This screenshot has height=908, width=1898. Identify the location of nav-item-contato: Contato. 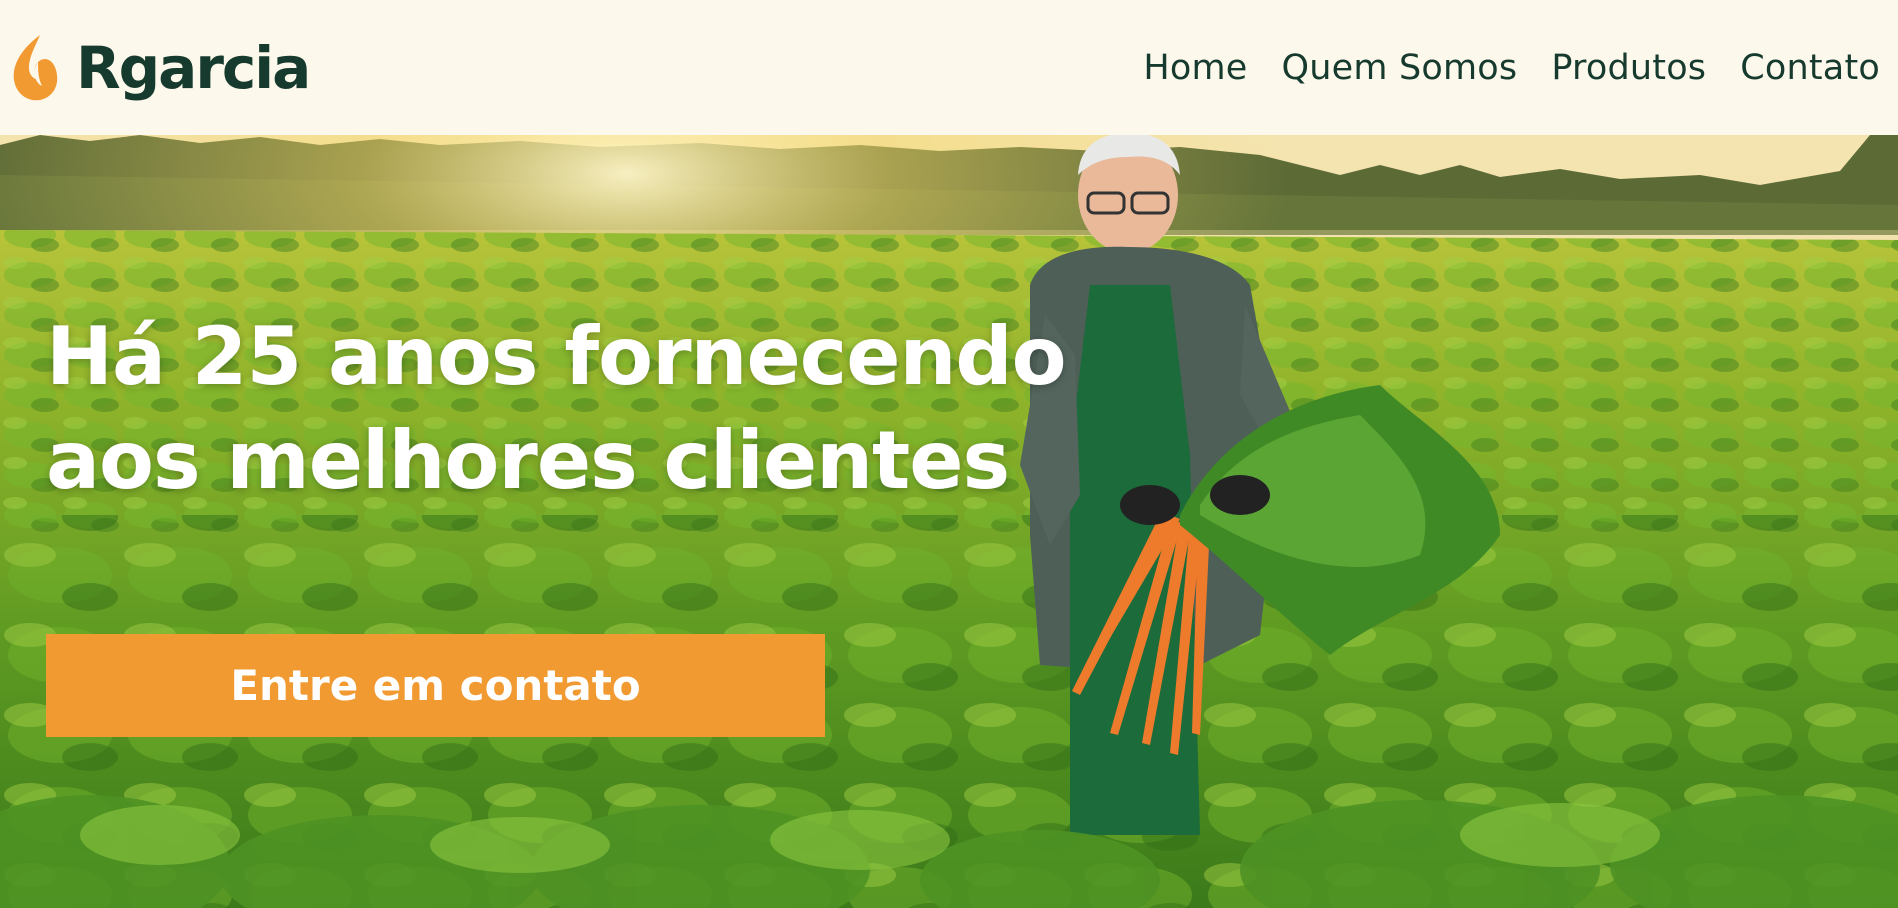
(1810, 68).